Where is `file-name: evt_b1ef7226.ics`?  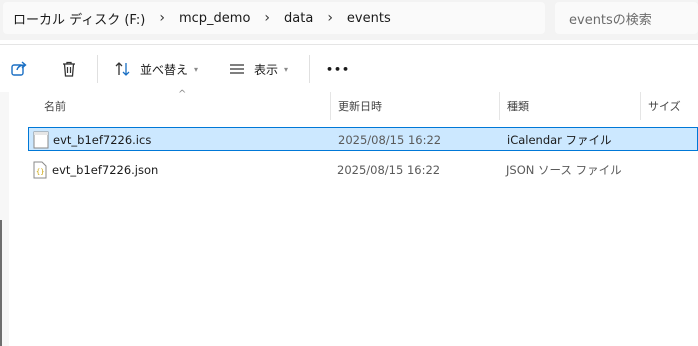
file-name: evt_b1ef7226.ics is located at coordinates (102, 140).